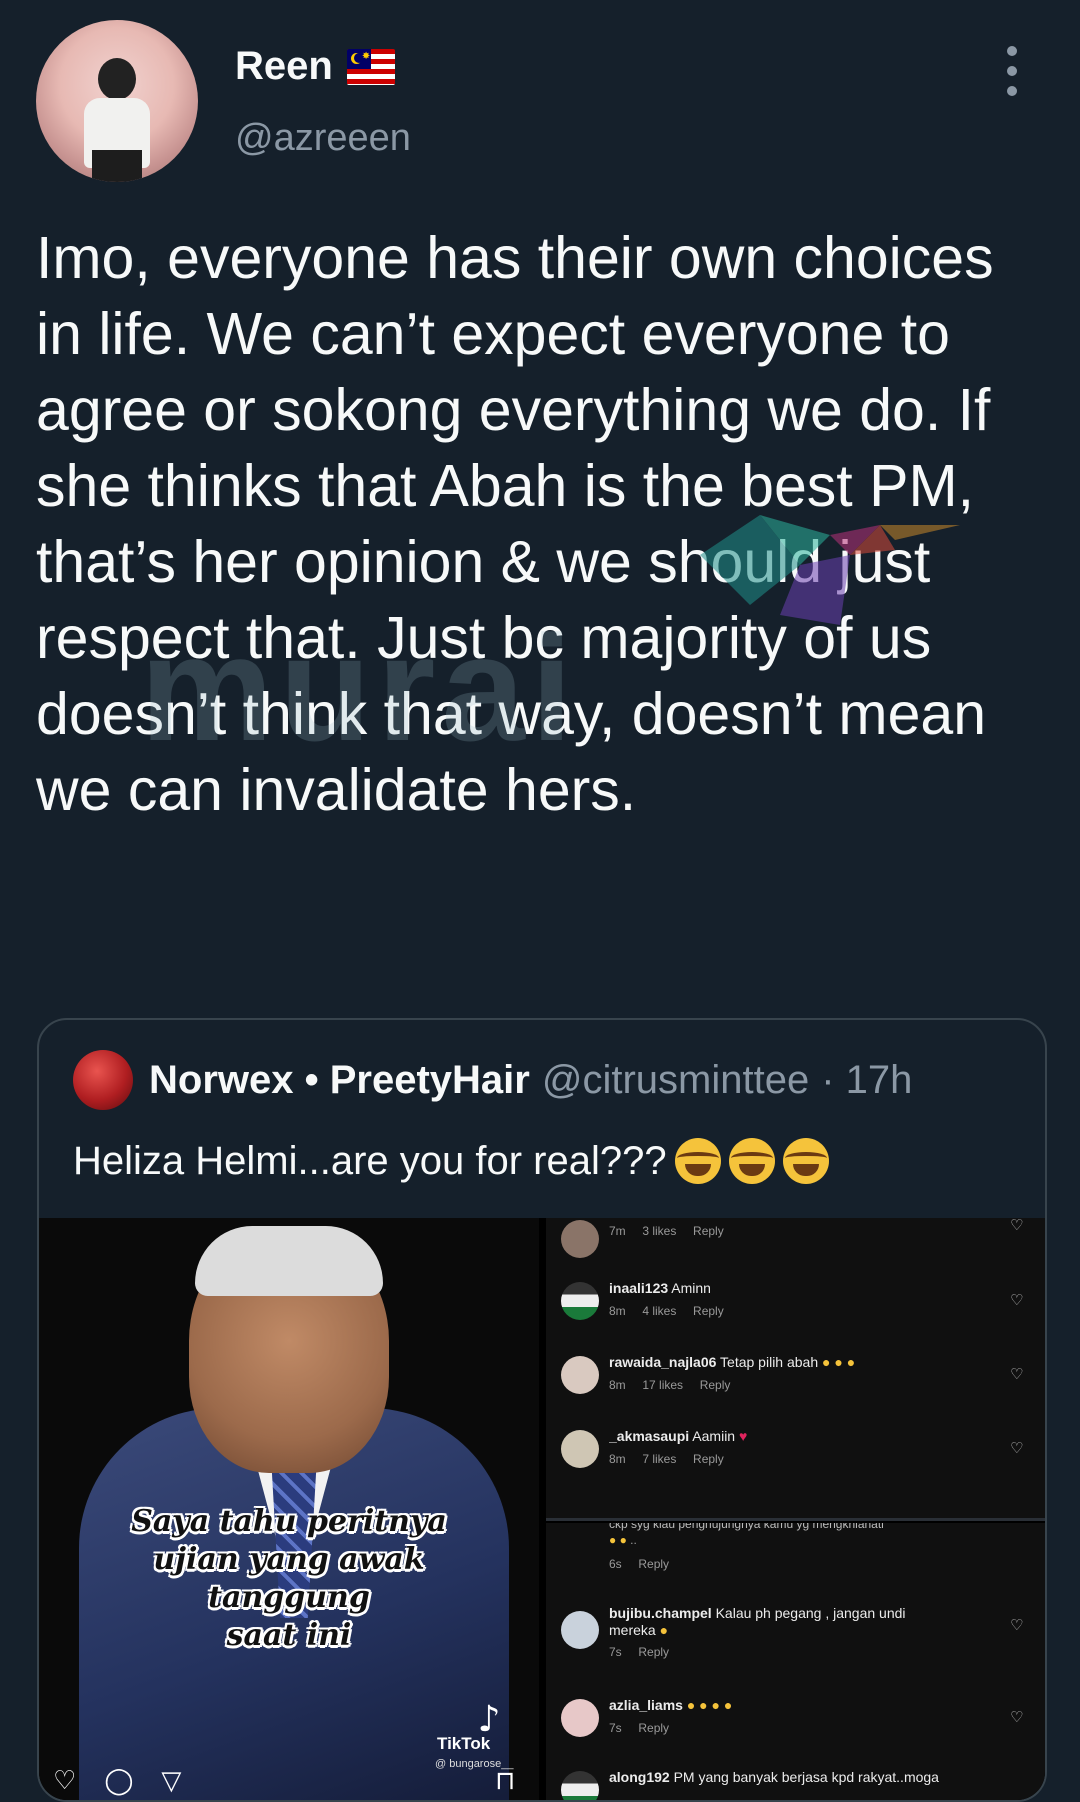  What do you see at coordinates (666, 1459) in the screenshot?
I see `comment-meta: 8m 7 likes Reply` at bounding box center [666, 1459].